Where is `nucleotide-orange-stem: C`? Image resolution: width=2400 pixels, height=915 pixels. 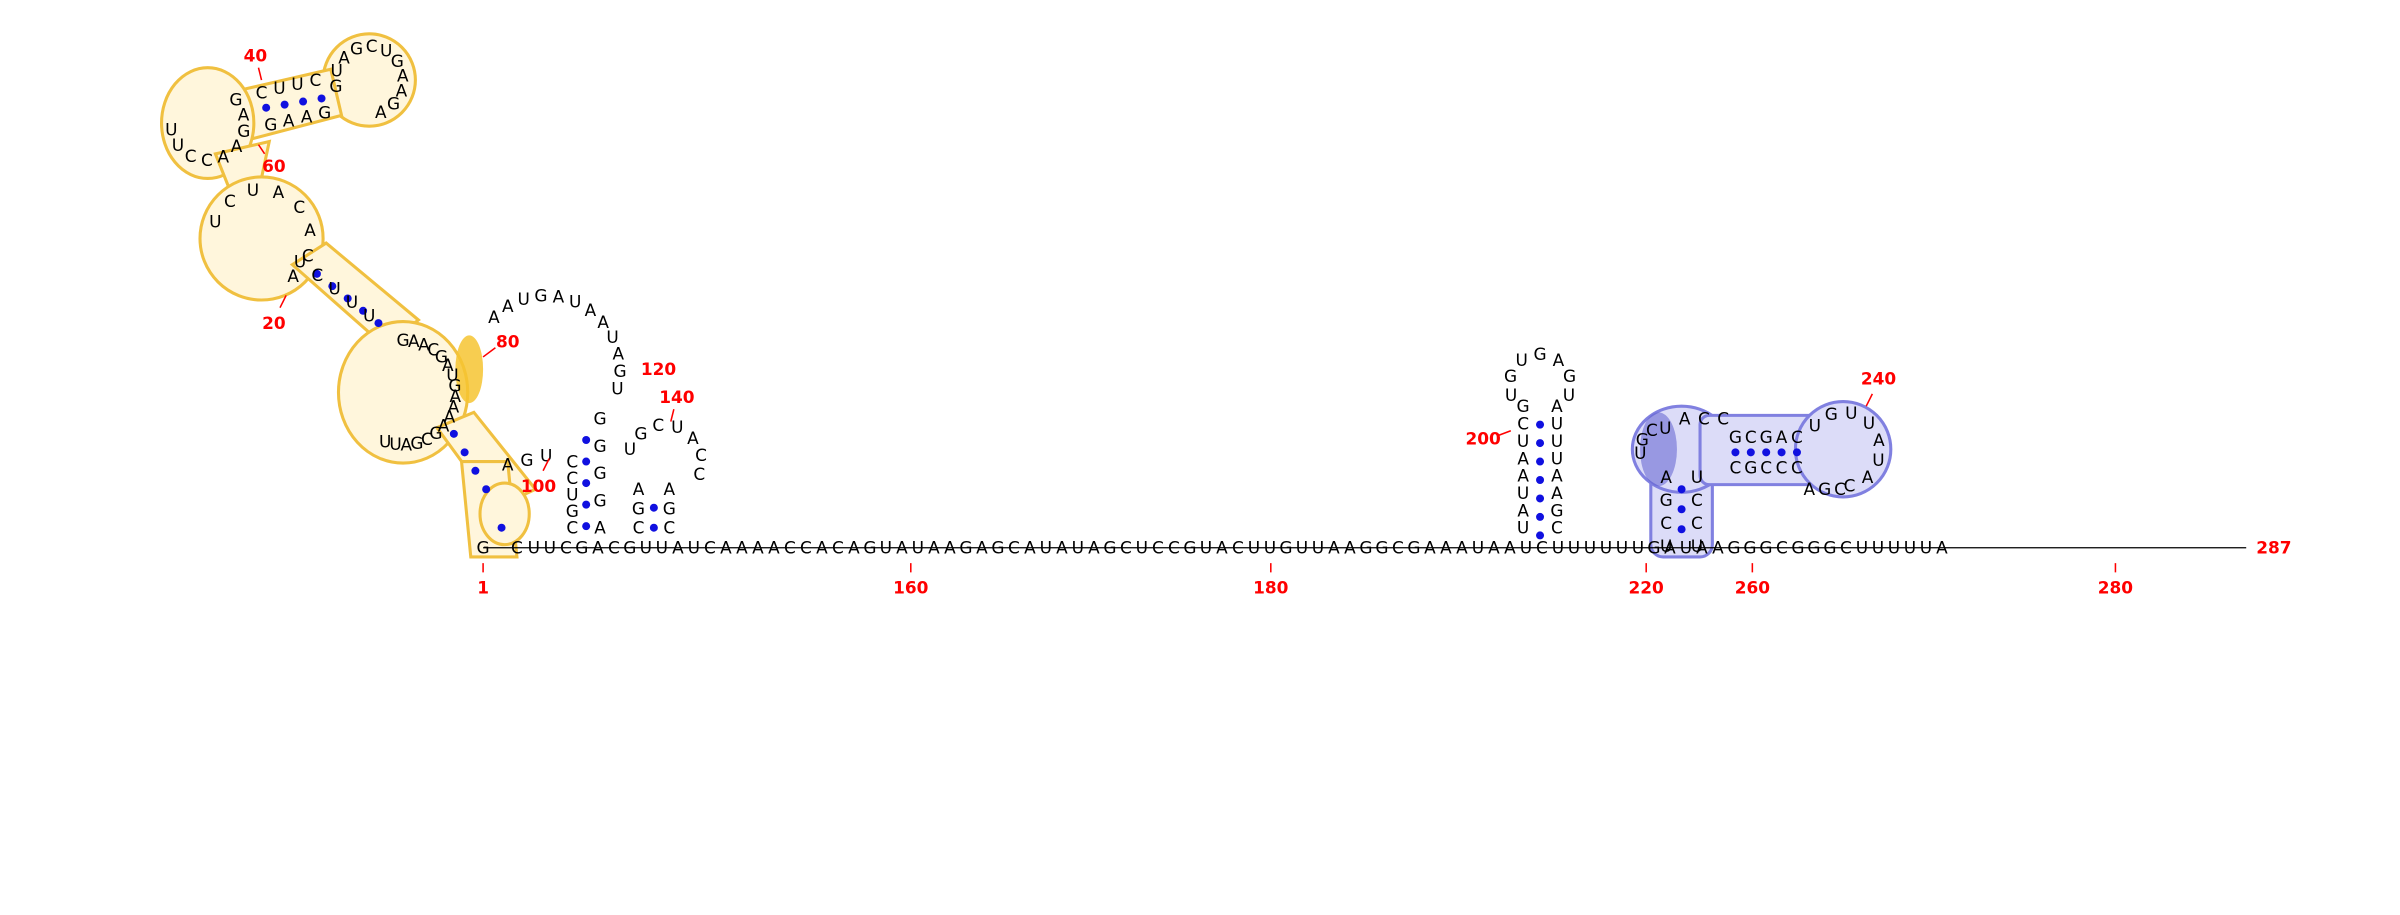 nucleotide-orange-stem: C is located at coordinates (315, 80).